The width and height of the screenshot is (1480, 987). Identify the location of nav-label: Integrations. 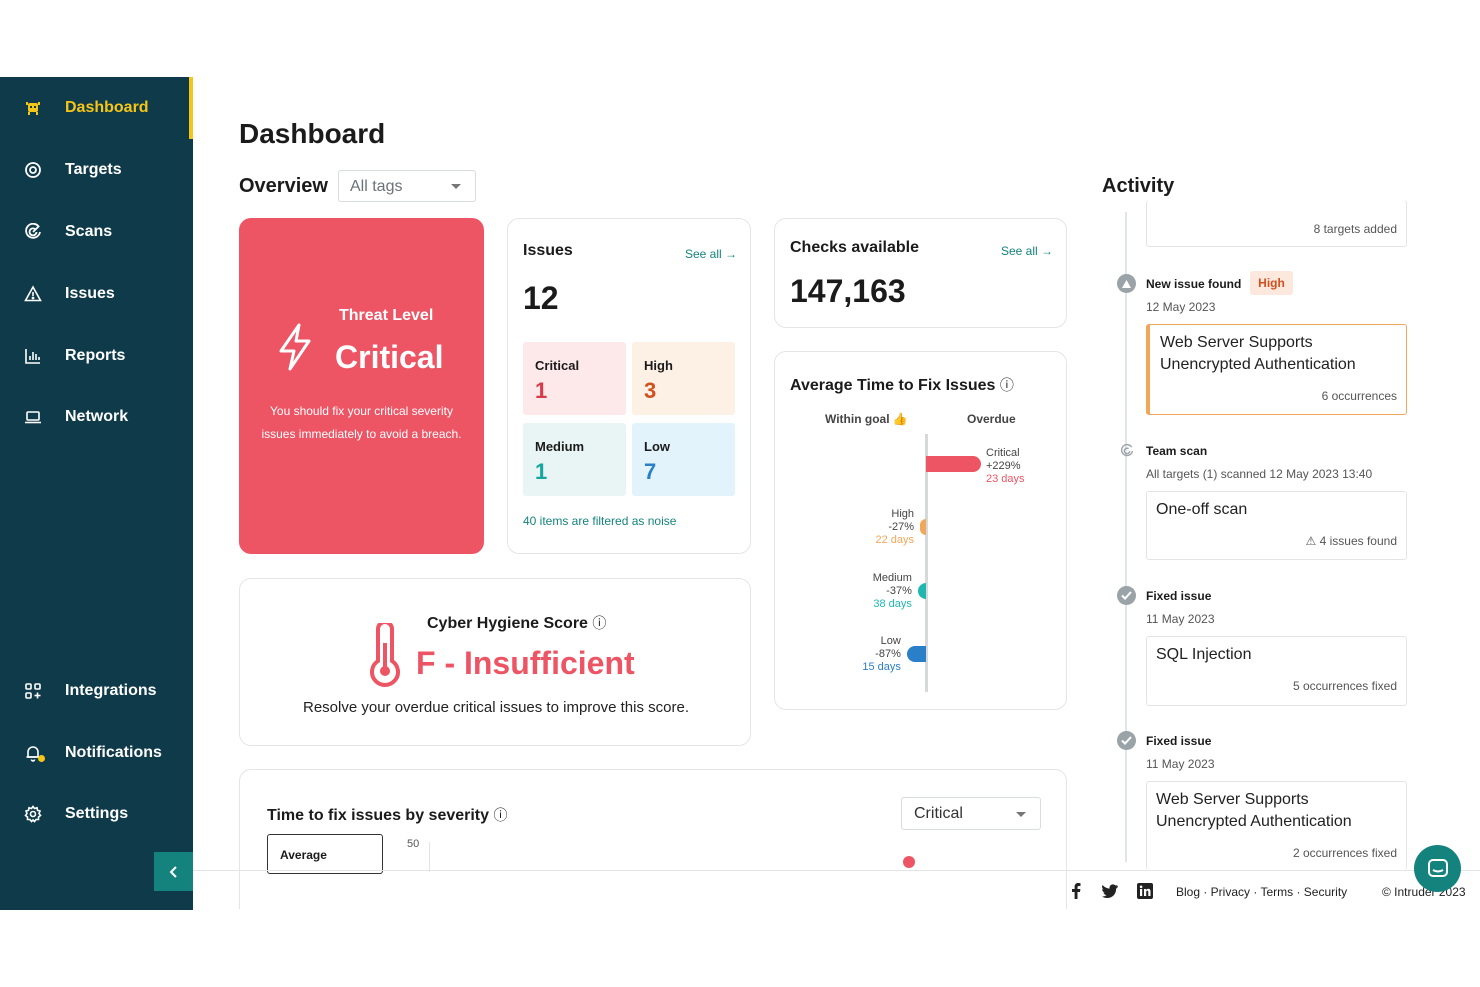
(111, 690).